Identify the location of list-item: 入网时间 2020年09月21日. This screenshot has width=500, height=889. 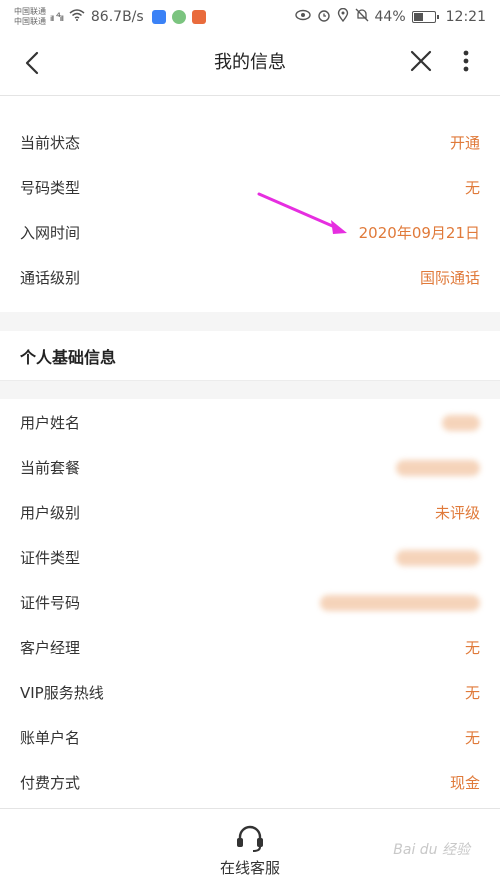
(250, 232).